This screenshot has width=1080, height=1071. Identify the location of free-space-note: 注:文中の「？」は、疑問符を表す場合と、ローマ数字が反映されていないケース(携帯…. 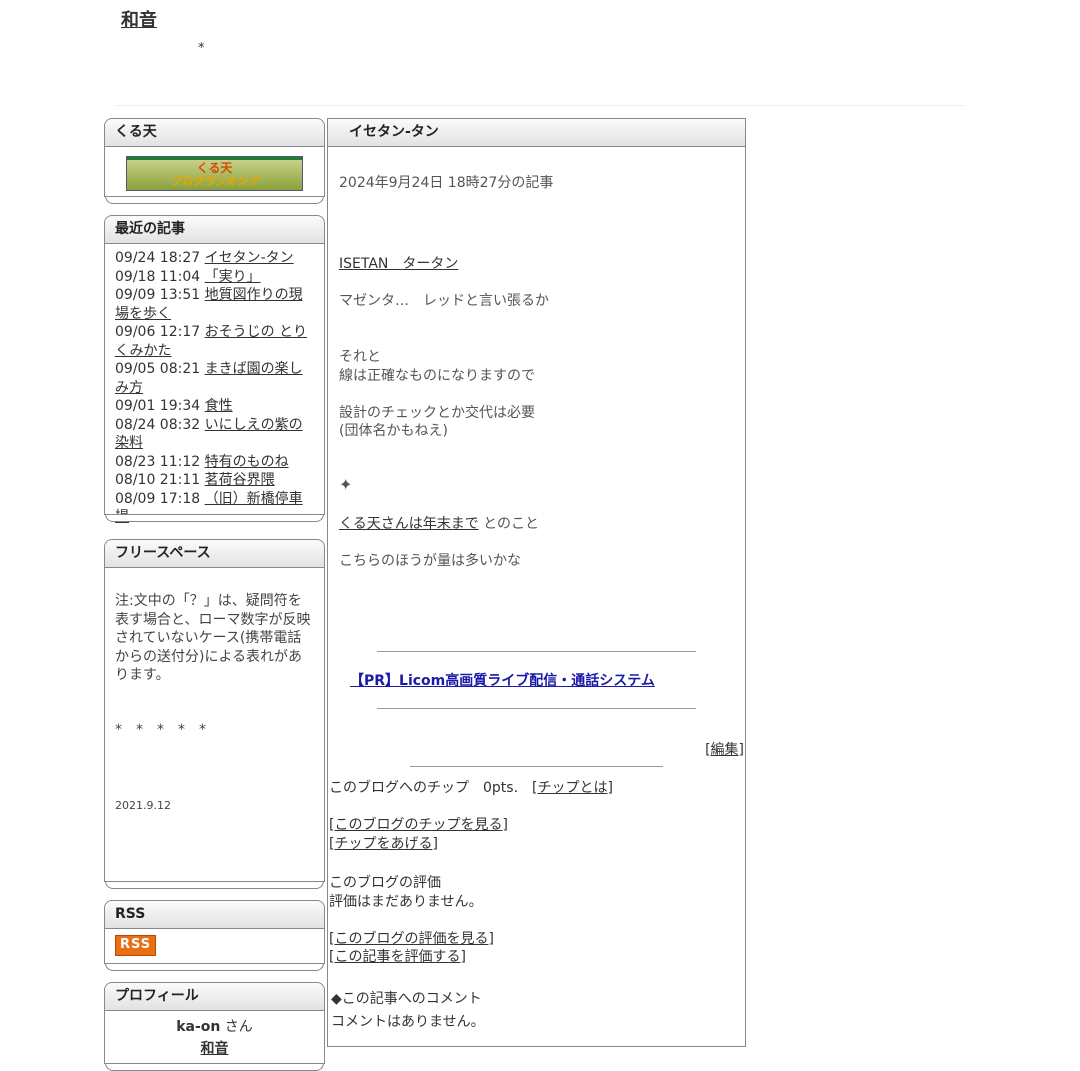
(213, 638).